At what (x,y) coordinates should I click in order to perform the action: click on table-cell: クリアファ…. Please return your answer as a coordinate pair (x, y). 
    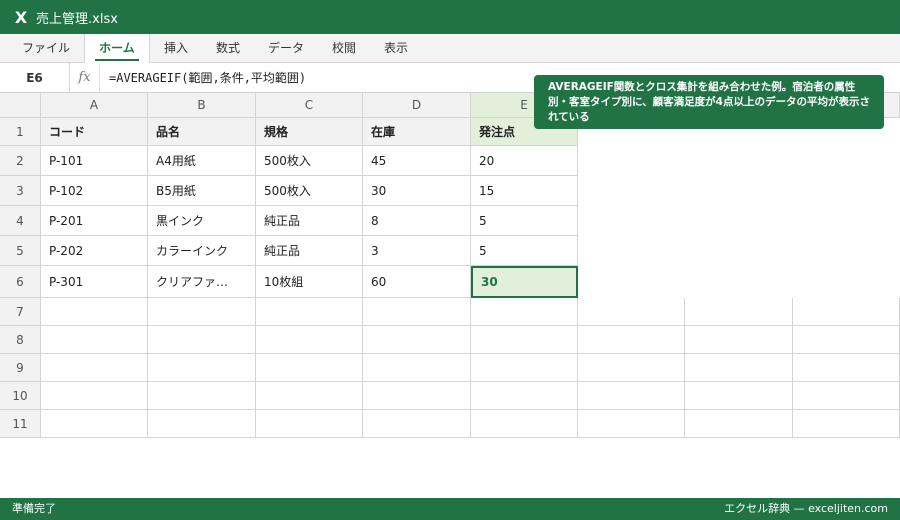
    Looking at the image, I should click on (202, 282).